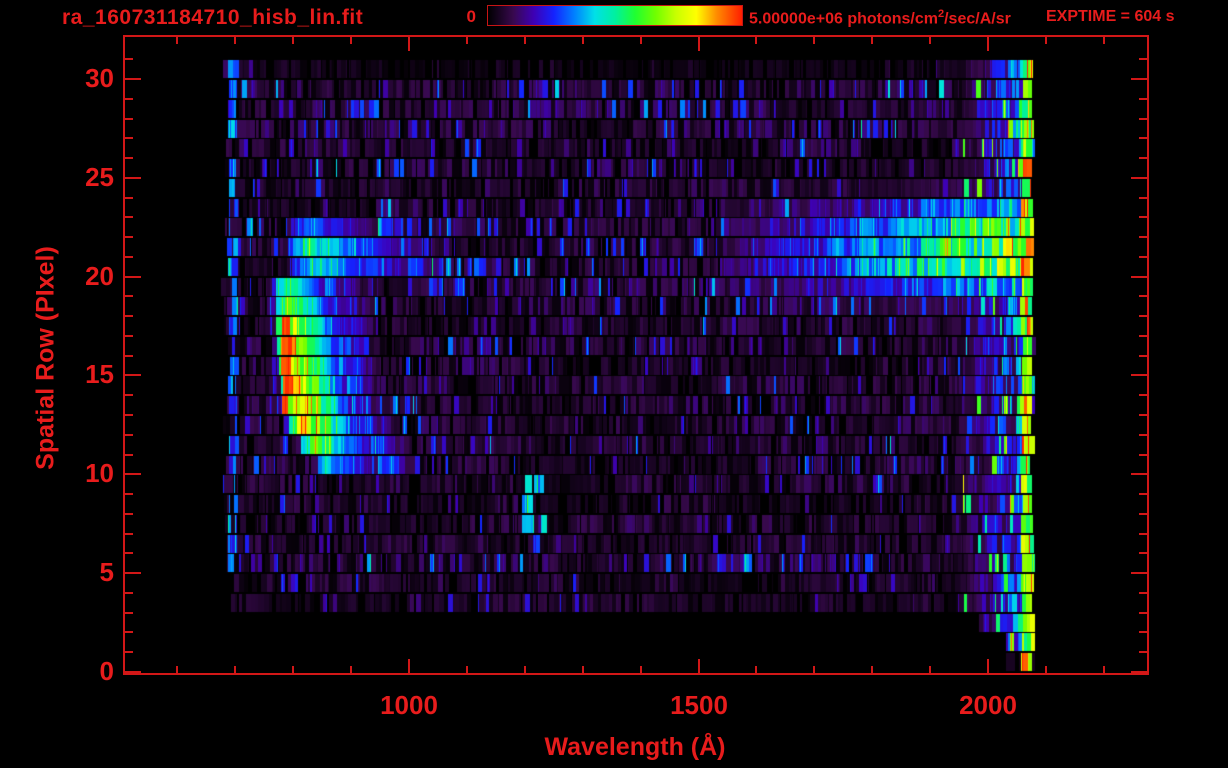 The height and width of the screenshot is (768, 1228). I want to click on colorbar-max-label: 5.00000e+06 photons/cm2/sec/A/sr, so click(880, 18).